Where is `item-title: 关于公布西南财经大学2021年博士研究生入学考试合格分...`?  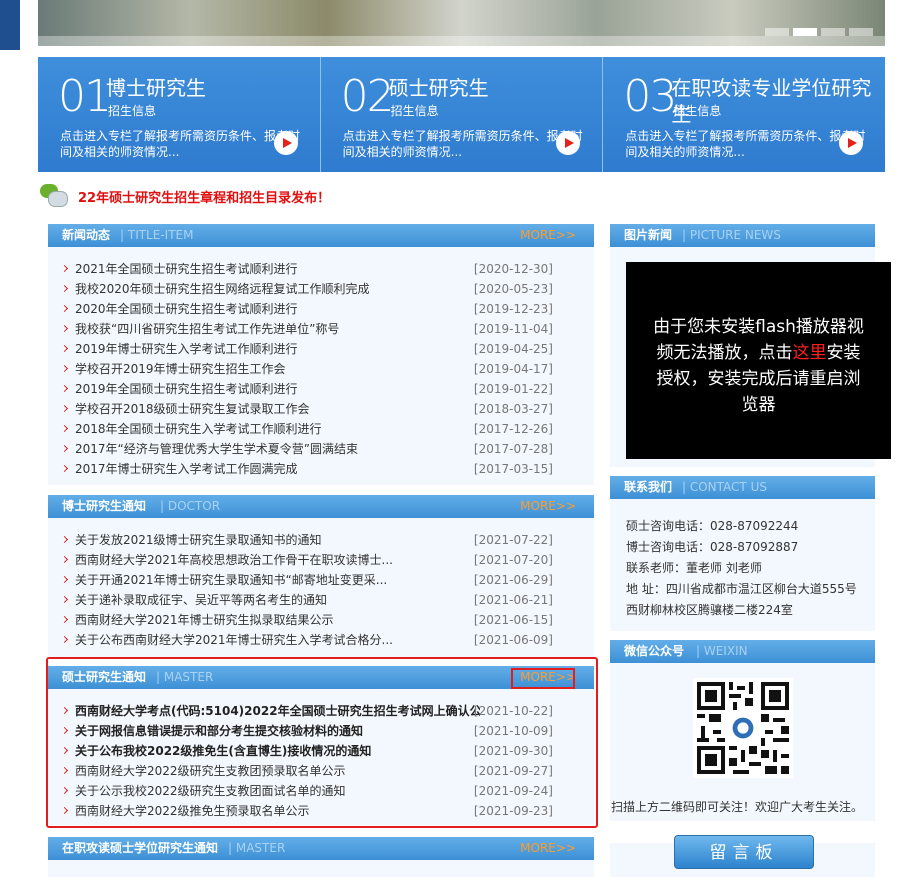 item-title: 关于公布西南财经大学2021年博士研究生入学考试合格分... is located at coordinates (234, 640).